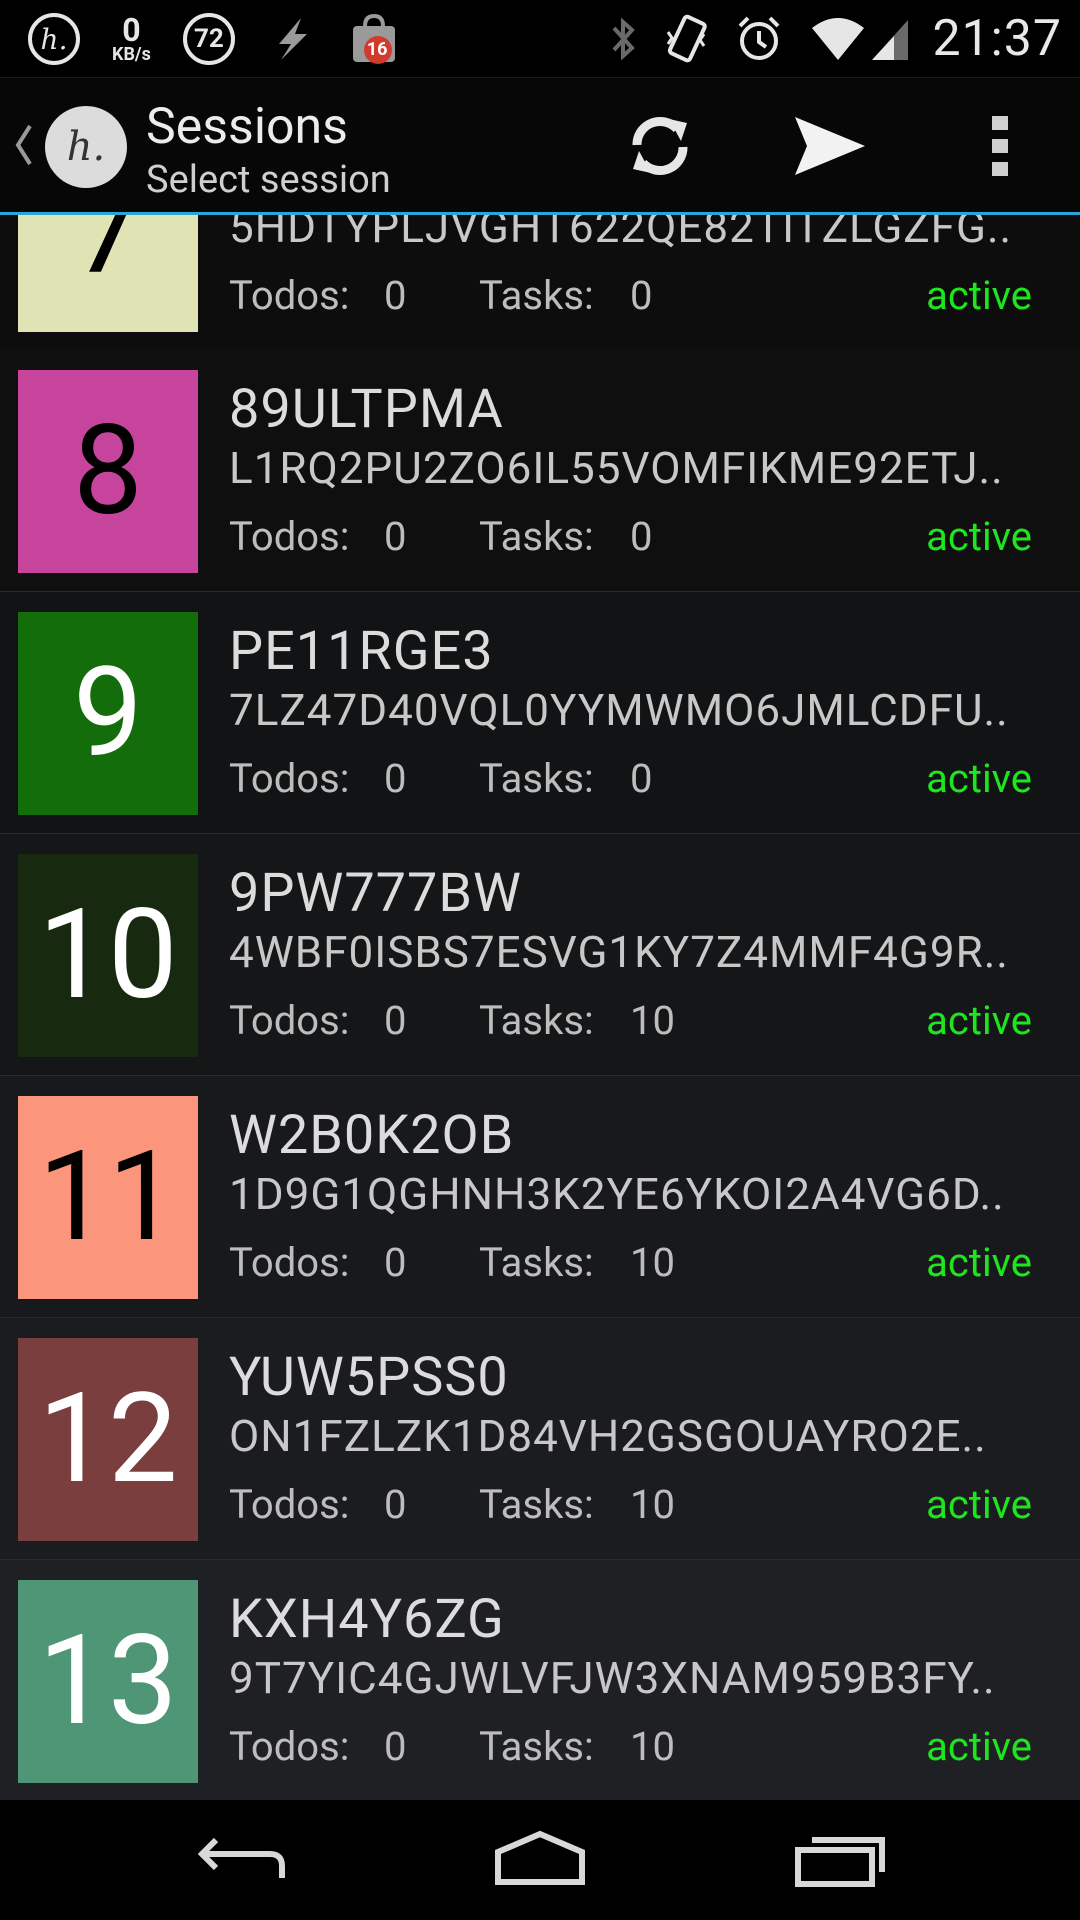 The image size is (1080, 1920). I want to click on session-number: 9, so click(108, 713).